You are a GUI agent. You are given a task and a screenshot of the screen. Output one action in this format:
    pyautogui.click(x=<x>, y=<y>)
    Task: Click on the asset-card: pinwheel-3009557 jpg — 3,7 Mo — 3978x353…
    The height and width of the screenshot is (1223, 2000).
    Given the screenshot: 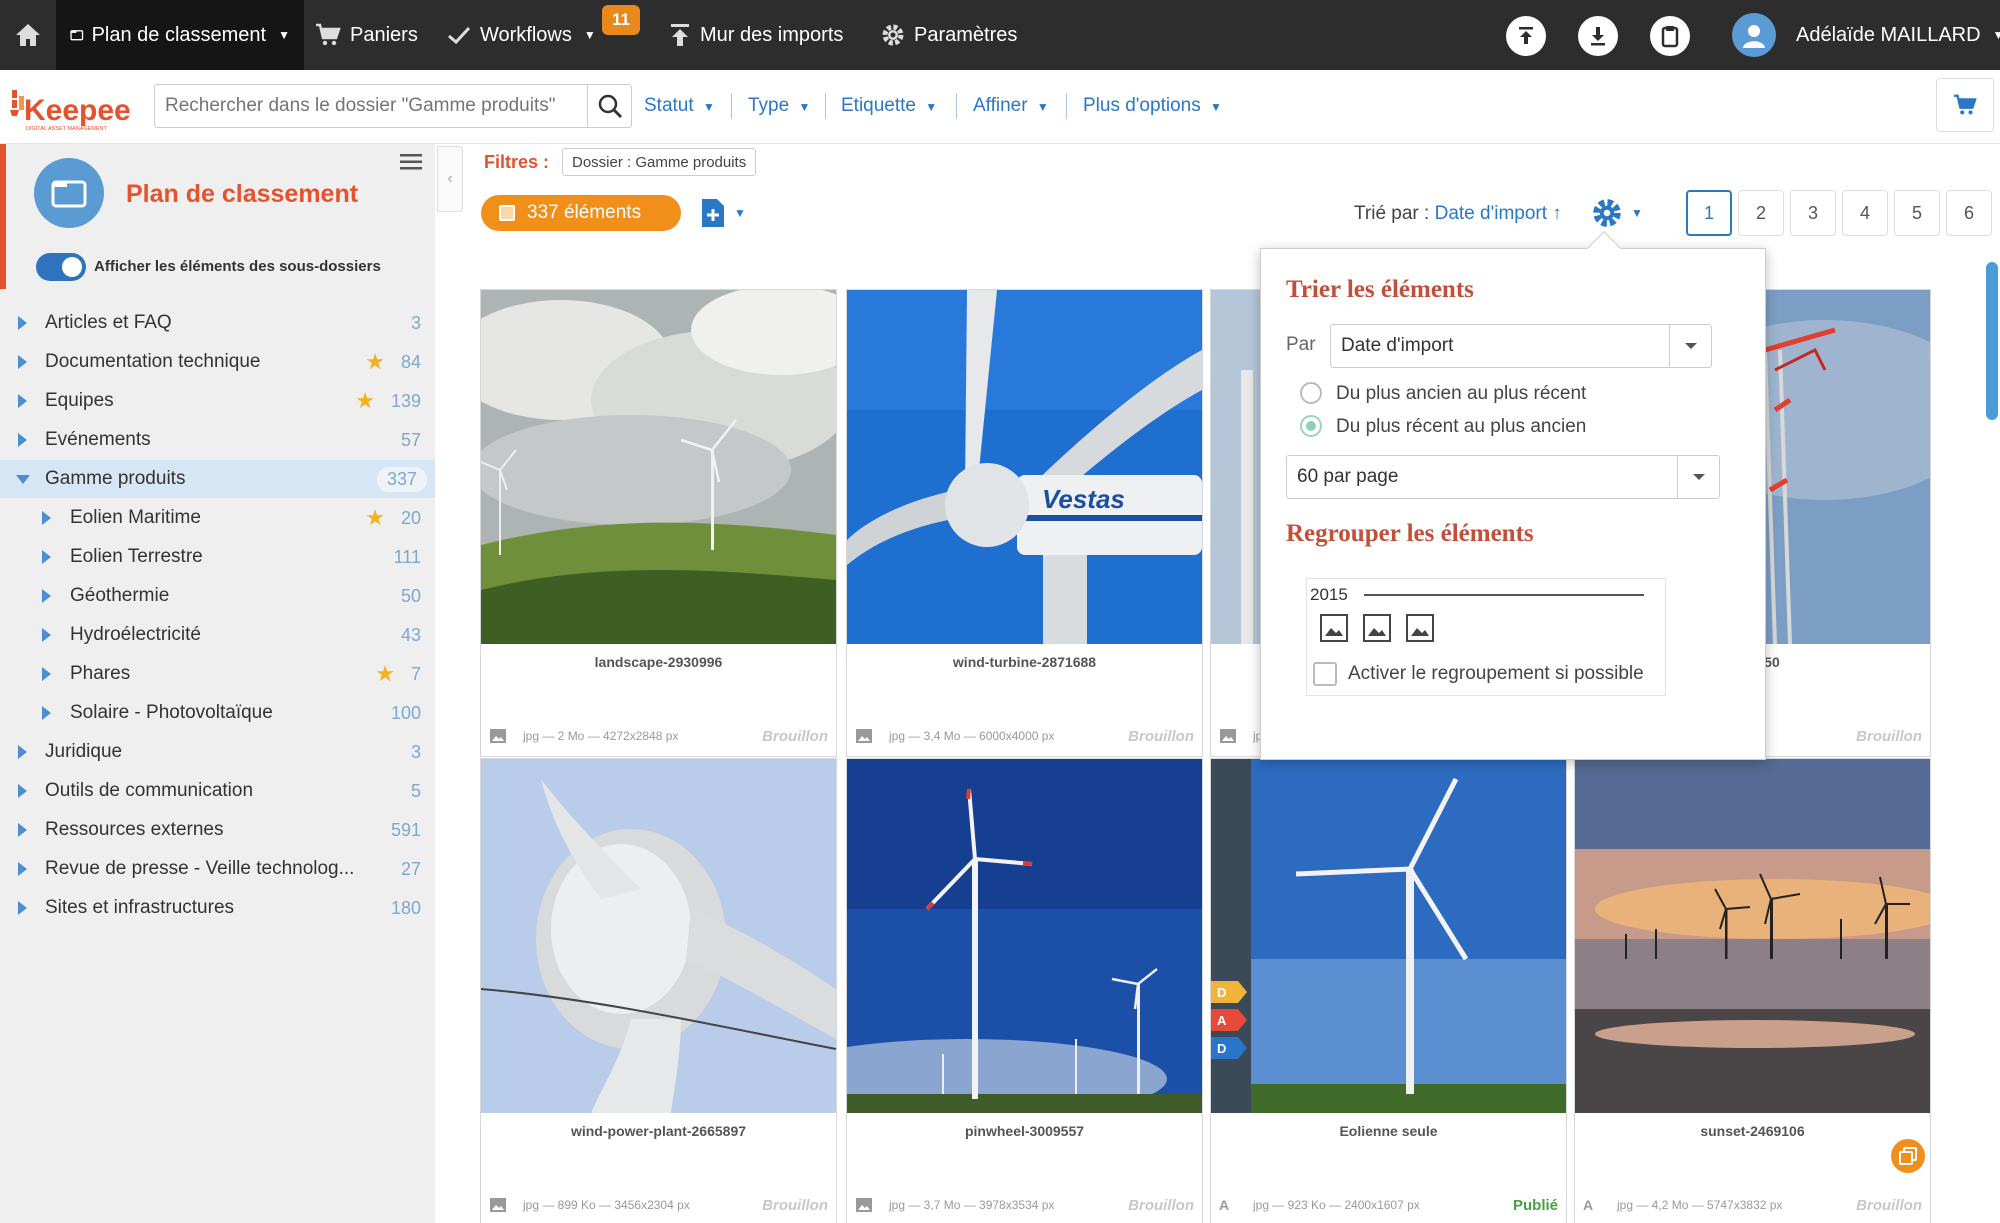 What is the action you would take?
    pyautogui.click(x=1024, y=990)
    